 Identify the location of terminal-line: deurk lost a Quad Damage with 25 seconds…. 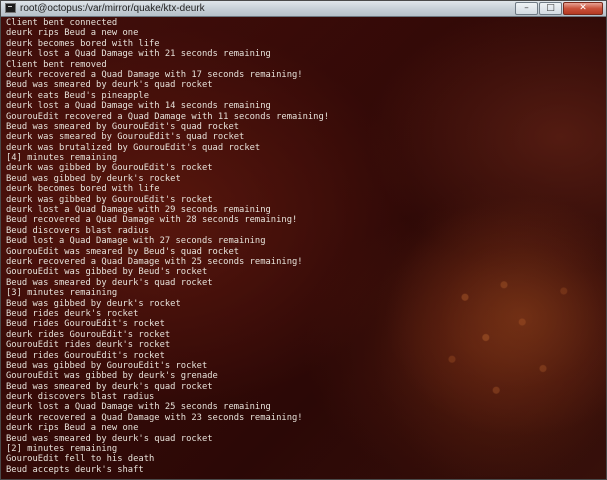
(138, 407).